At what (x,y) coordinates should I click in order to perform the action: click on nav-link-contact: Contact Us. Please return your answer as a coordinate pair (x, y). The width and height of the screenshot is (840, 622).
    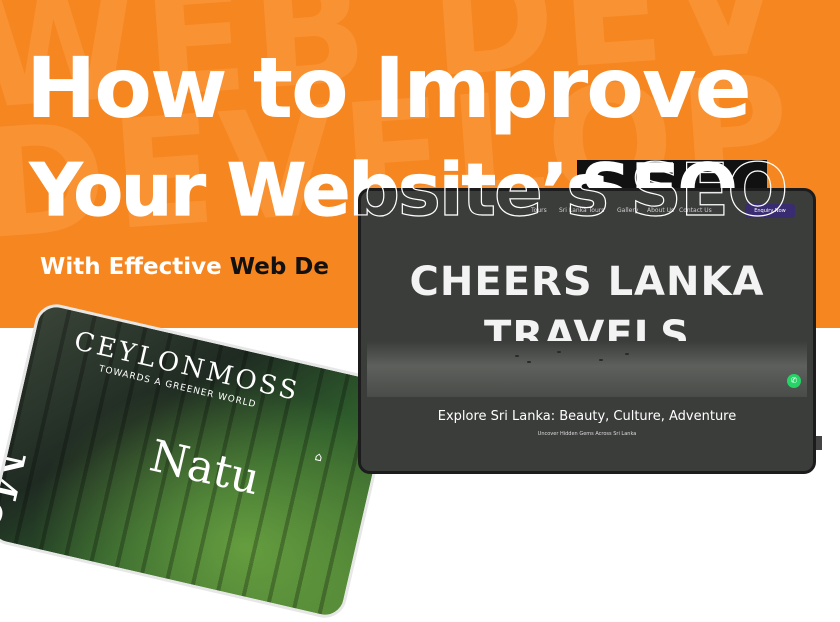
    Looking at the image, I should click on (695, 210).